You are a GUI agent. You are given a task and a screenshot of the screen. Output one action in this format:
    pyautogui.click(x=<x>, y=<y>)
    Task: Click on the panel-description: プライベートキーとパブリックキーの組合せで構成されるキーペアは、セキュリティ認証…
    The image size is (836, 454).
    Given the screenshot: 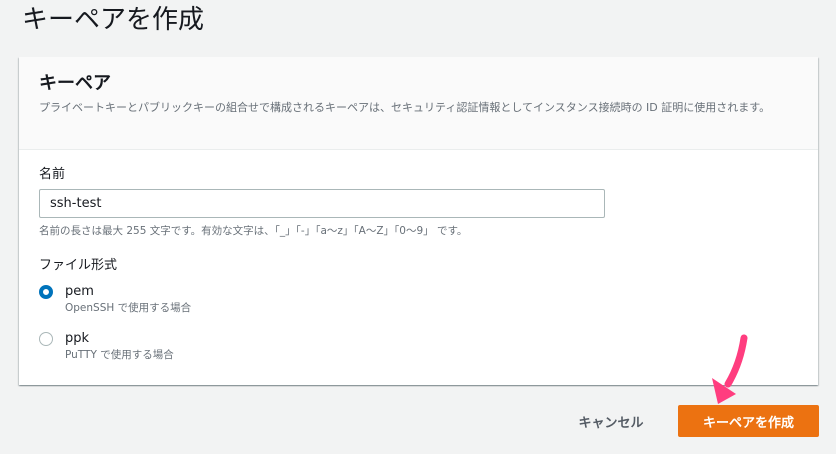 What is the action you would take?
    pyautogui.click(x=405, y=107)
    